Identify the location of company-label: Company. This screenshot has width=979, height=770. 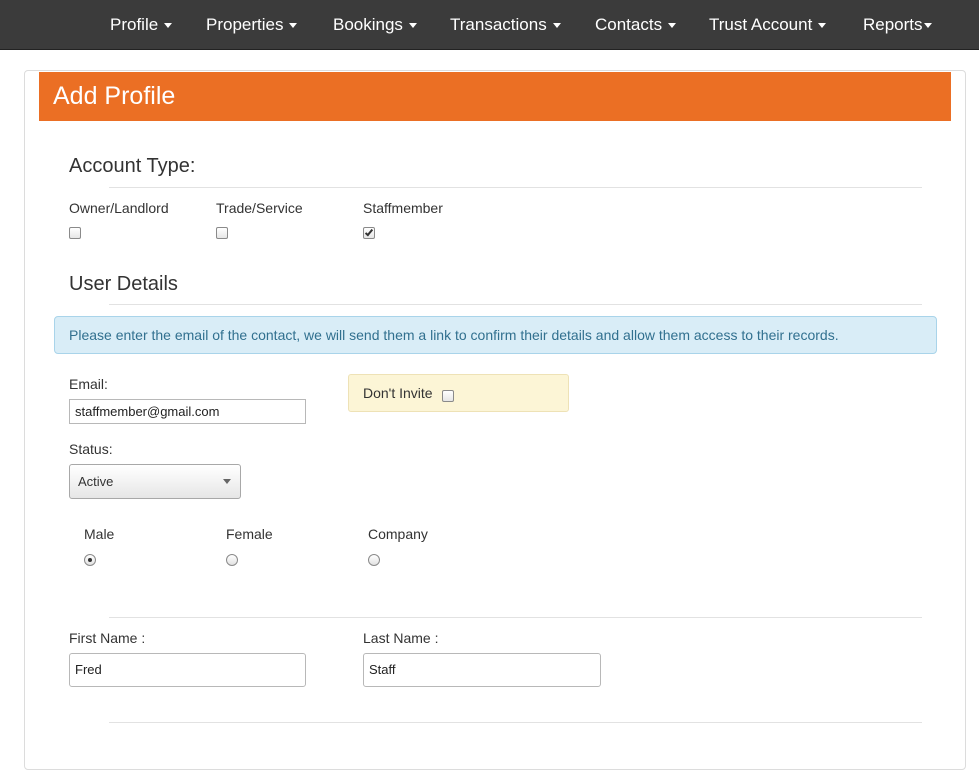
(398, 534).